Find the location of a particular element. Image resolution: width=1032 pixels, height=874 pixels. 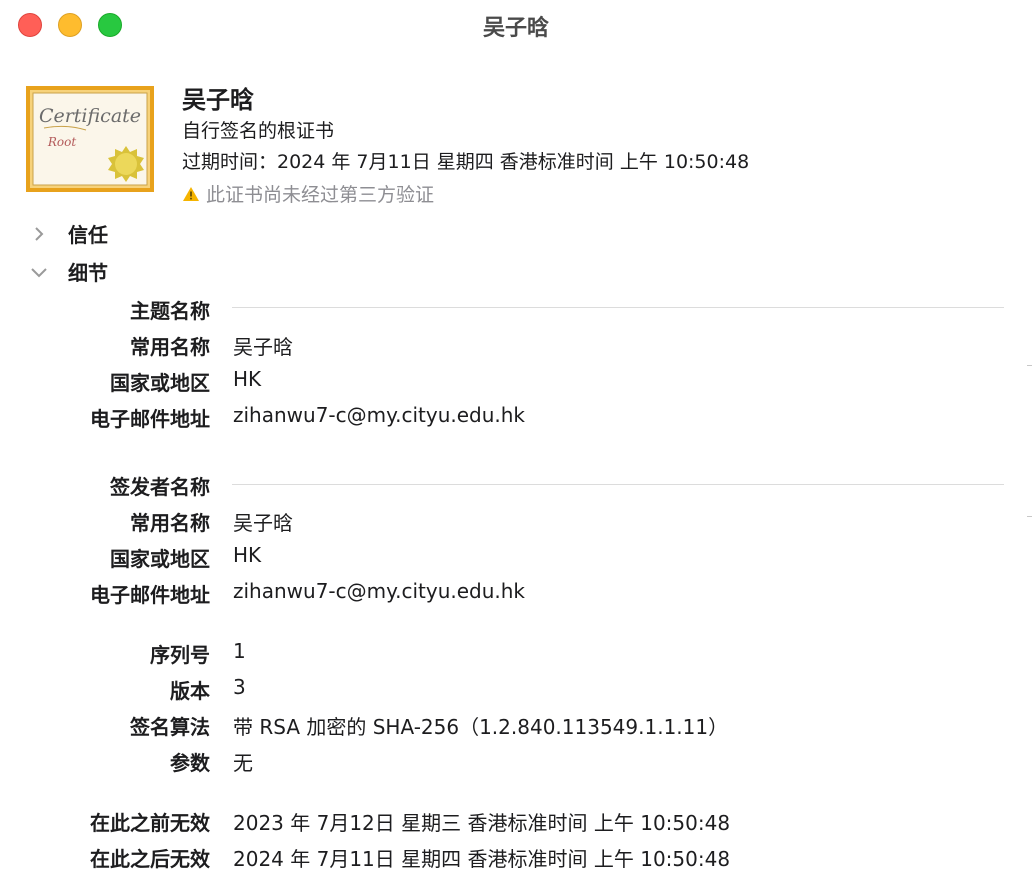

title-bar: 吴子晗 is located at coordinates (516, 25).